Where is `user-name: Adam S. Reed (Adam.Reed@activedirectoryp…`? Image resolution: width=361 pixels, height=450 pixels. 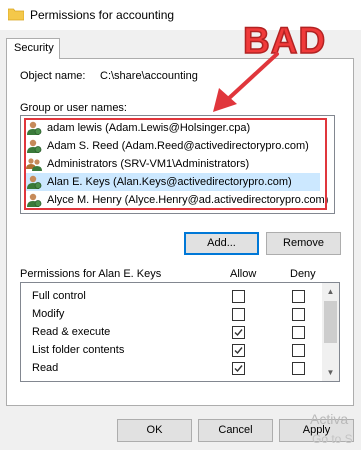
user-name: Adam S. Reed (Adam.Reed@activedirectoryp… is located at coordinates (178, 146).